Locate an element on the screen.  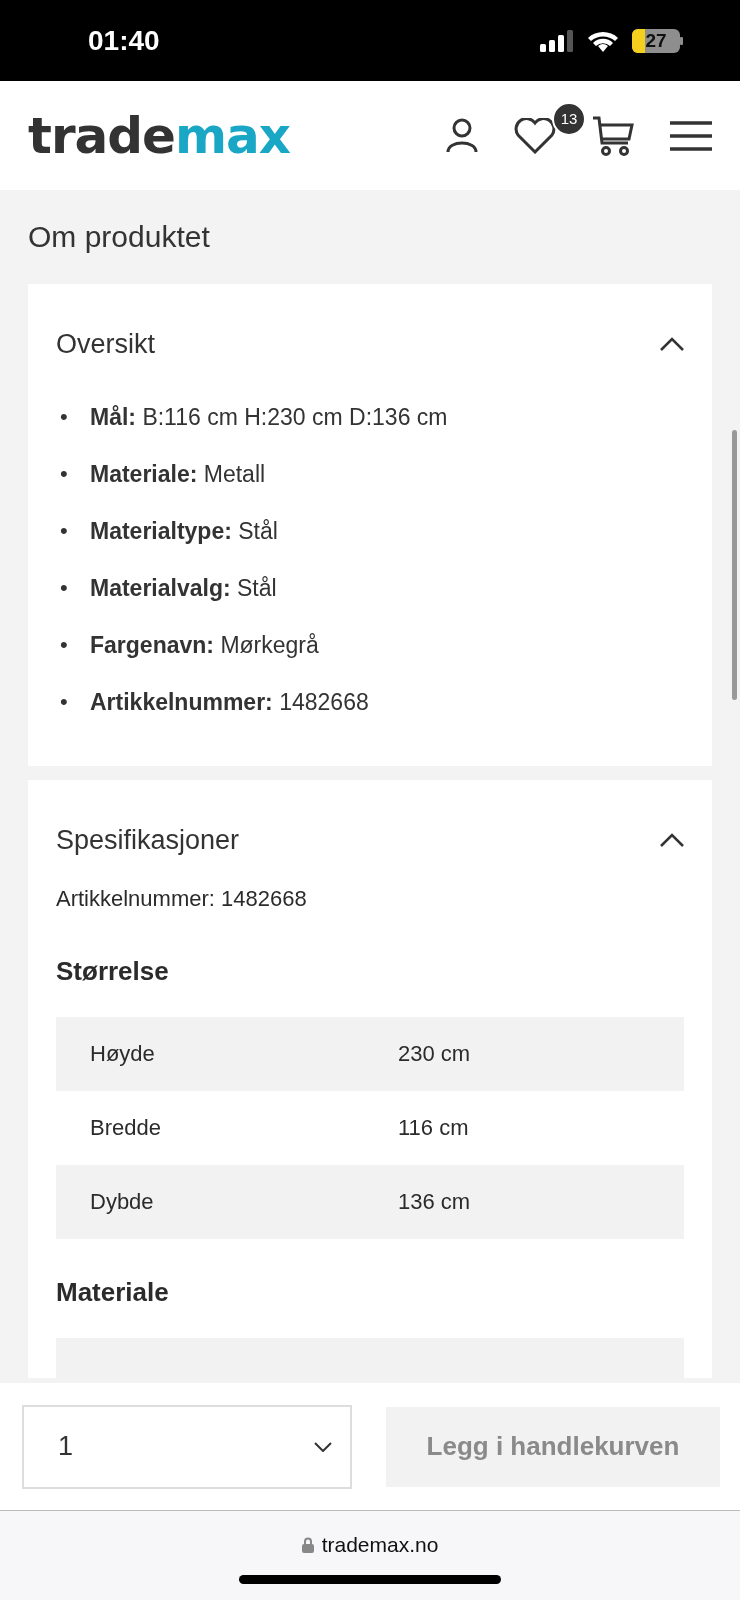
quantity-dropdown: 1 is located at coordinates (187, 1446).